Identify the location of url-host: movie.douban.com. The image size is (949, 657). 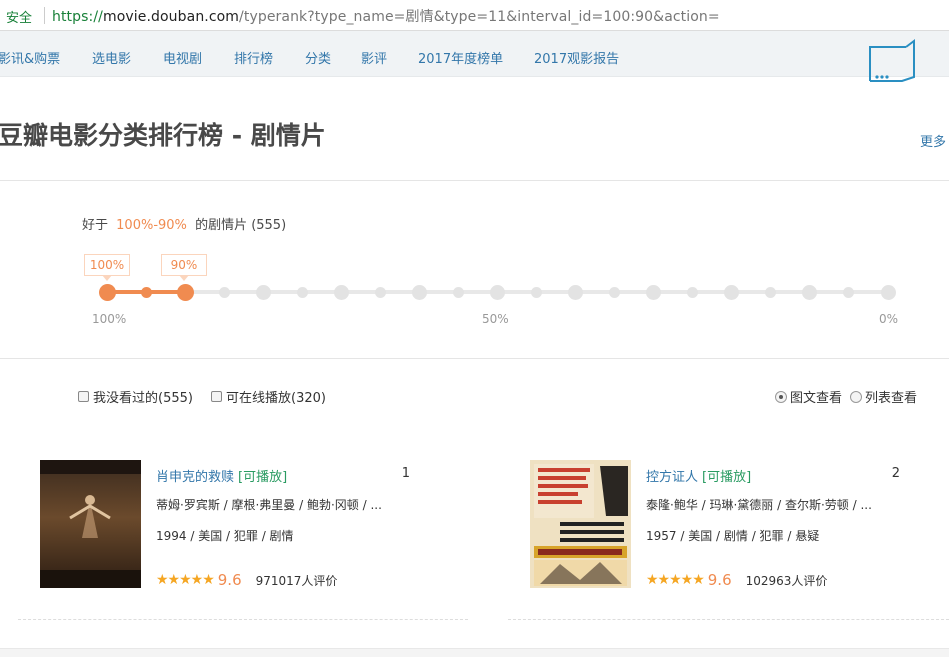
(171, 17).